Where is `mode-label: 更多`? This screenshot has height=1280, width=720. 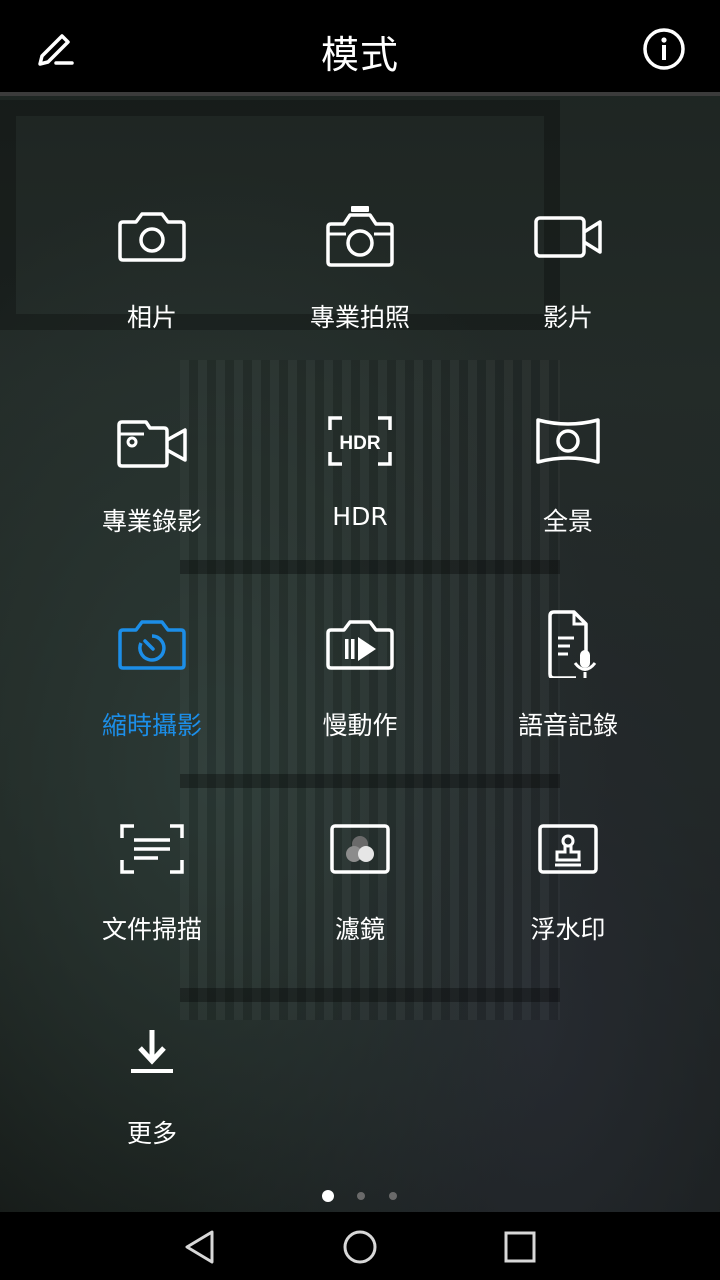 mode-label: 更多 is located at coordinates (151, 1133).